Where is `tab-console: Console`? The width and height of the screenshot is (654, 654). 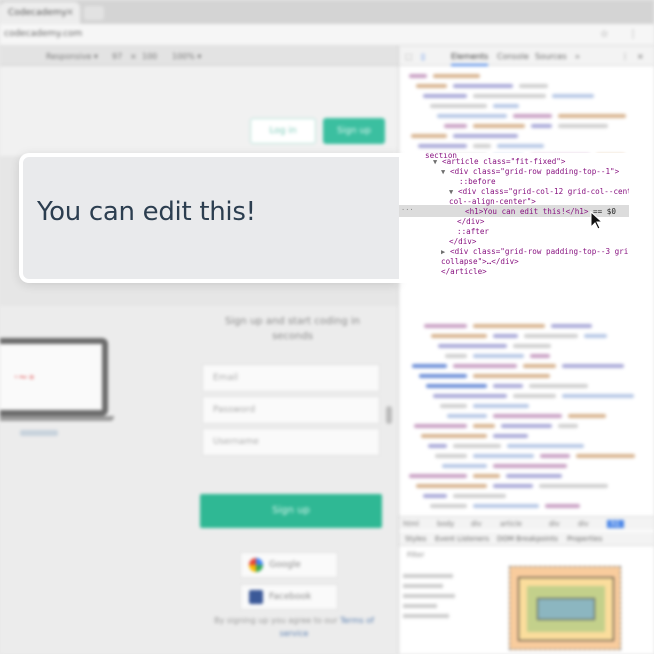 tab-console: Console is located at coordinates (513, 56).